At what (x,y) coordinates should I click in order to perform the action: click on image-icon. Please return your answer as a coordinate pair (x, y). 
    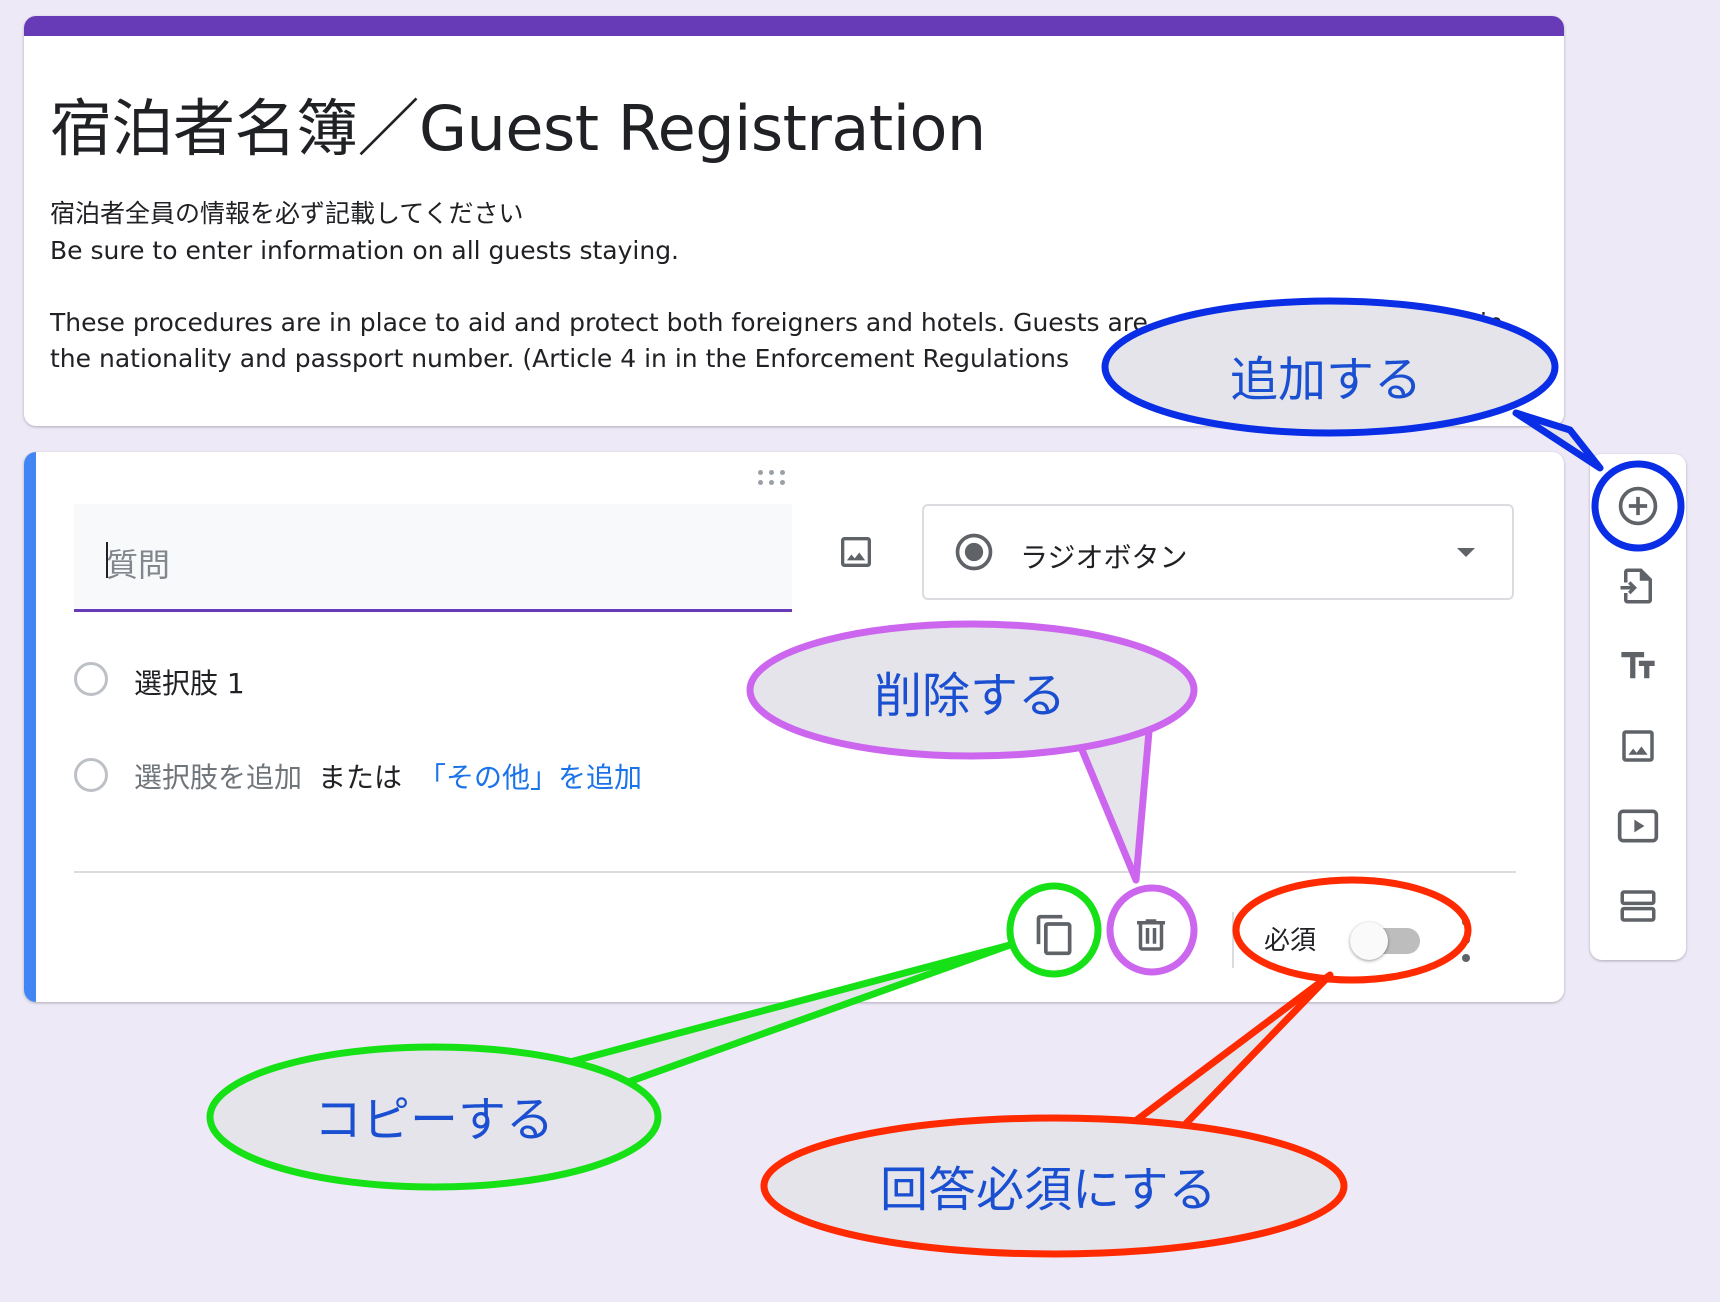
    Looking at the image, I should click on (1638, 746).